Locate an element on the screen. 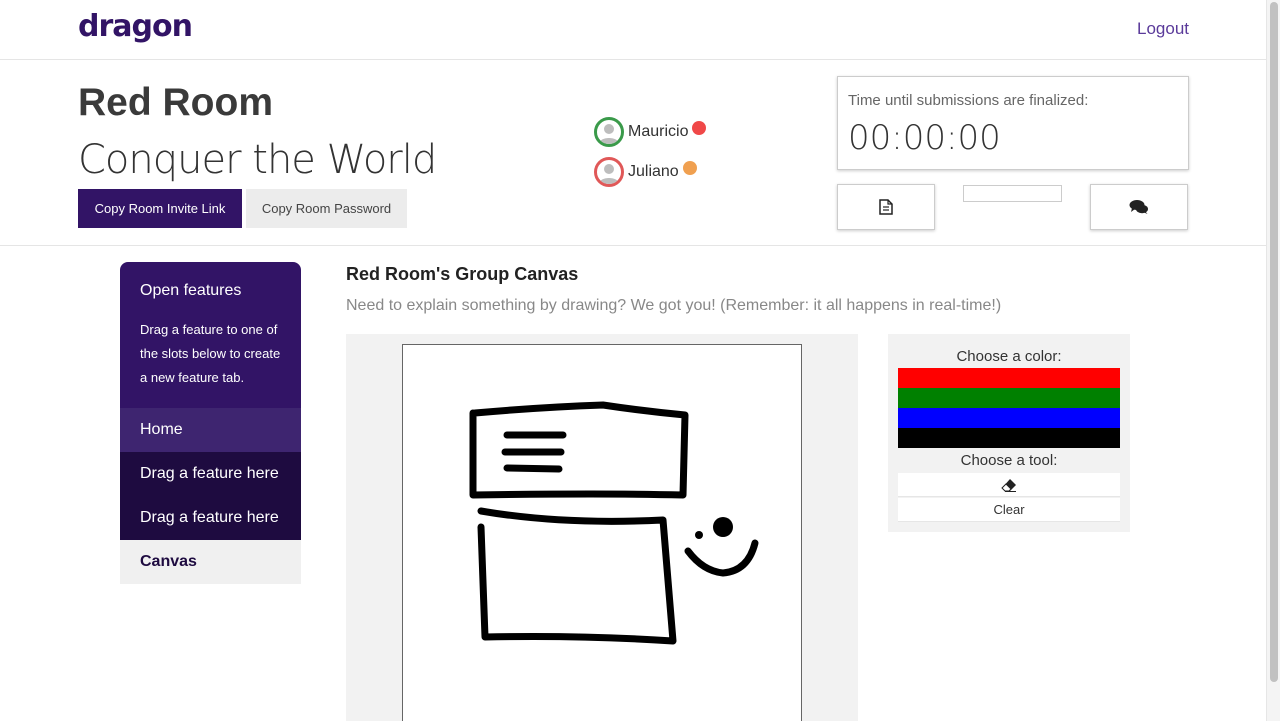 The image size is (1280, 721). tool-label: Choose a tool: is located at coordinates (1009, 460).